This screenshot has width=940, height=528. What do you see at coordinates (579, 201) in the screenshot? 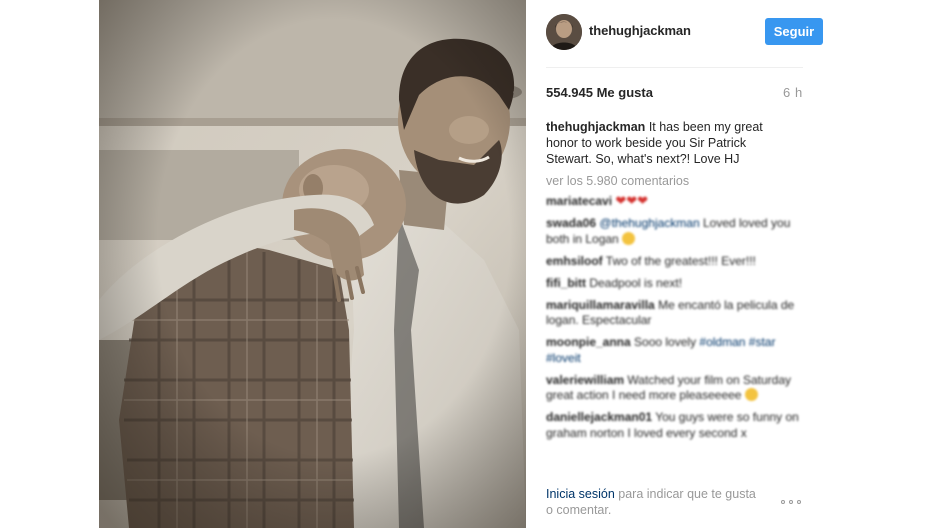
I see `comment-username: mariatecavi` at bounding box center [579, 201].